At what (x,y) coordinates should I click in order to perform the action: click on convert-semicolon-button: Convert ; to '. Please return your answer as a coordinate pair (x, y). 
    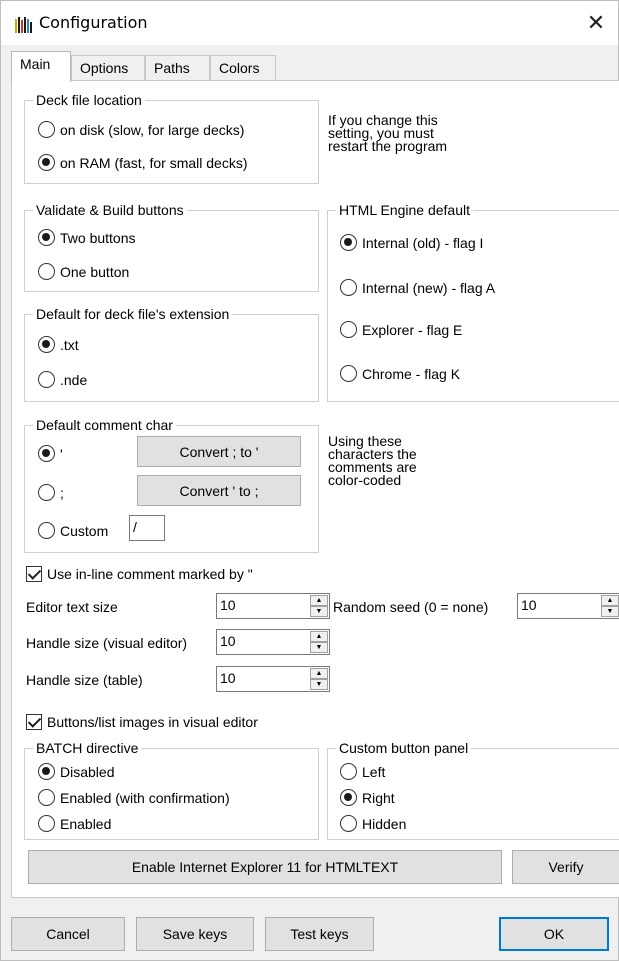
    Looking at the image, I should click on (219, 451).